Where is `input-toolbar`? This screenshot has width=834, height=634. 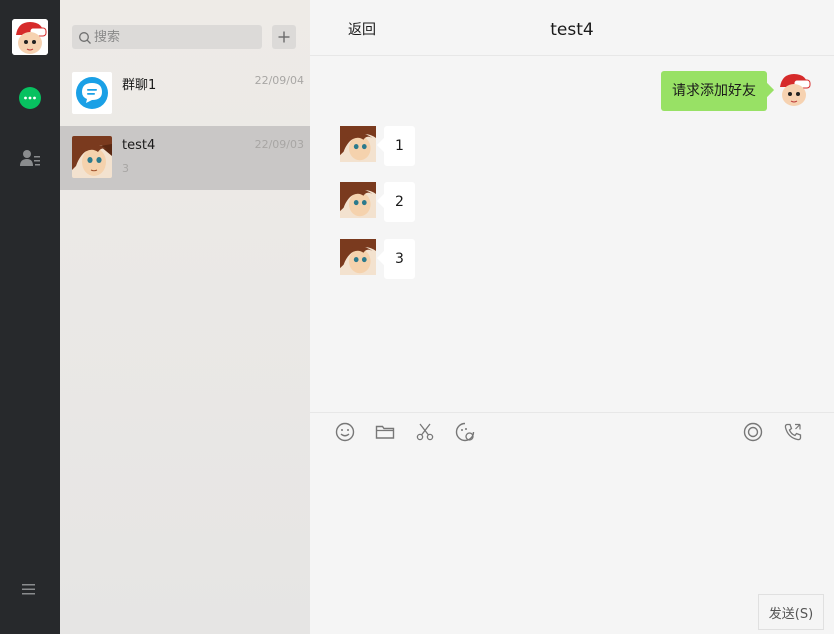 input-toolbar is located at coordinates (572, 432).